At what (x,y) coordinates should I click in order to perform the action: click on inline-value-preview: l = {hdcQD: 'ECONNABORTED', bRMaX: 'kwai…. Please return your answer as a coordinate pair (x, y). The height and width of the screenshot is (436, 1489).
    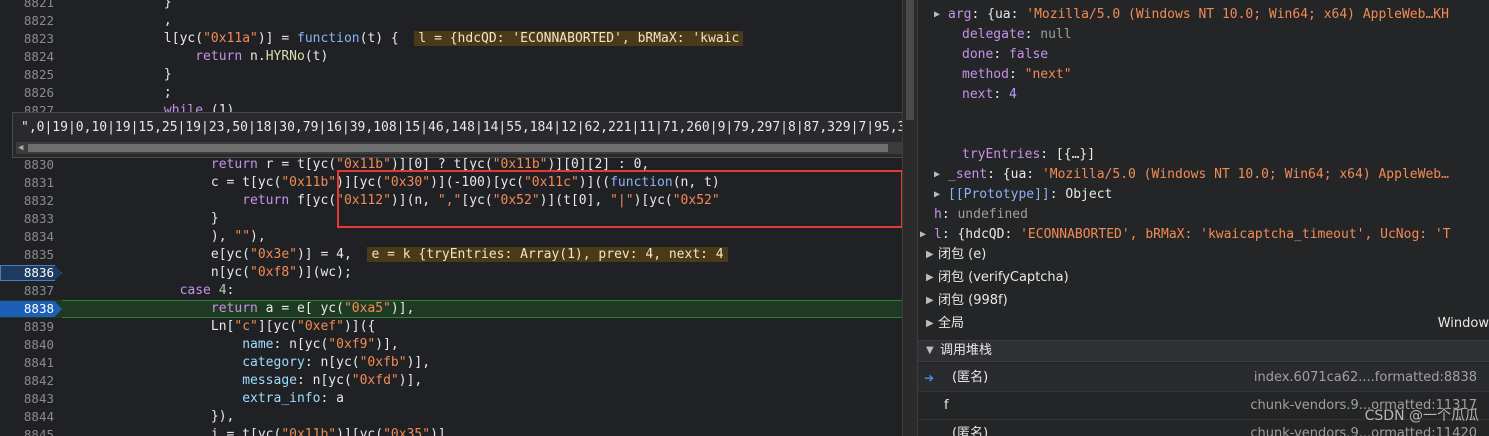
    Looking at the image, I should click on (579, 38).